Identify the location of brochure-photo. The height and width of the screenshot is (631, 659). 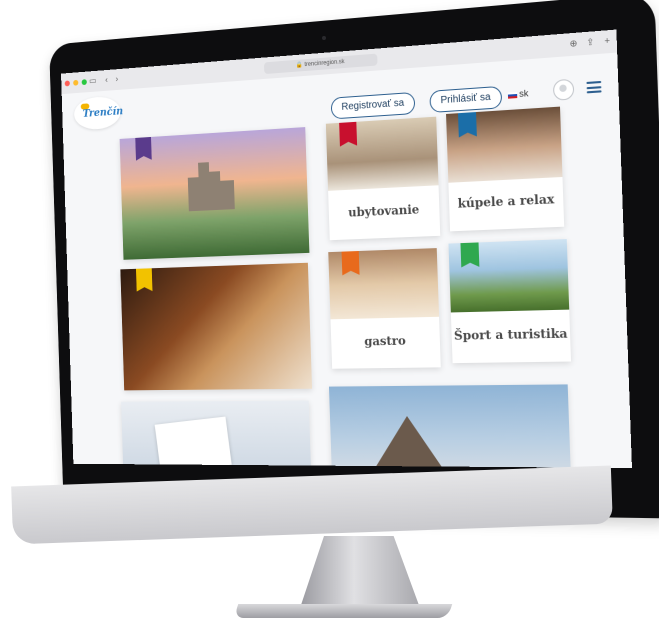
(216, 434).